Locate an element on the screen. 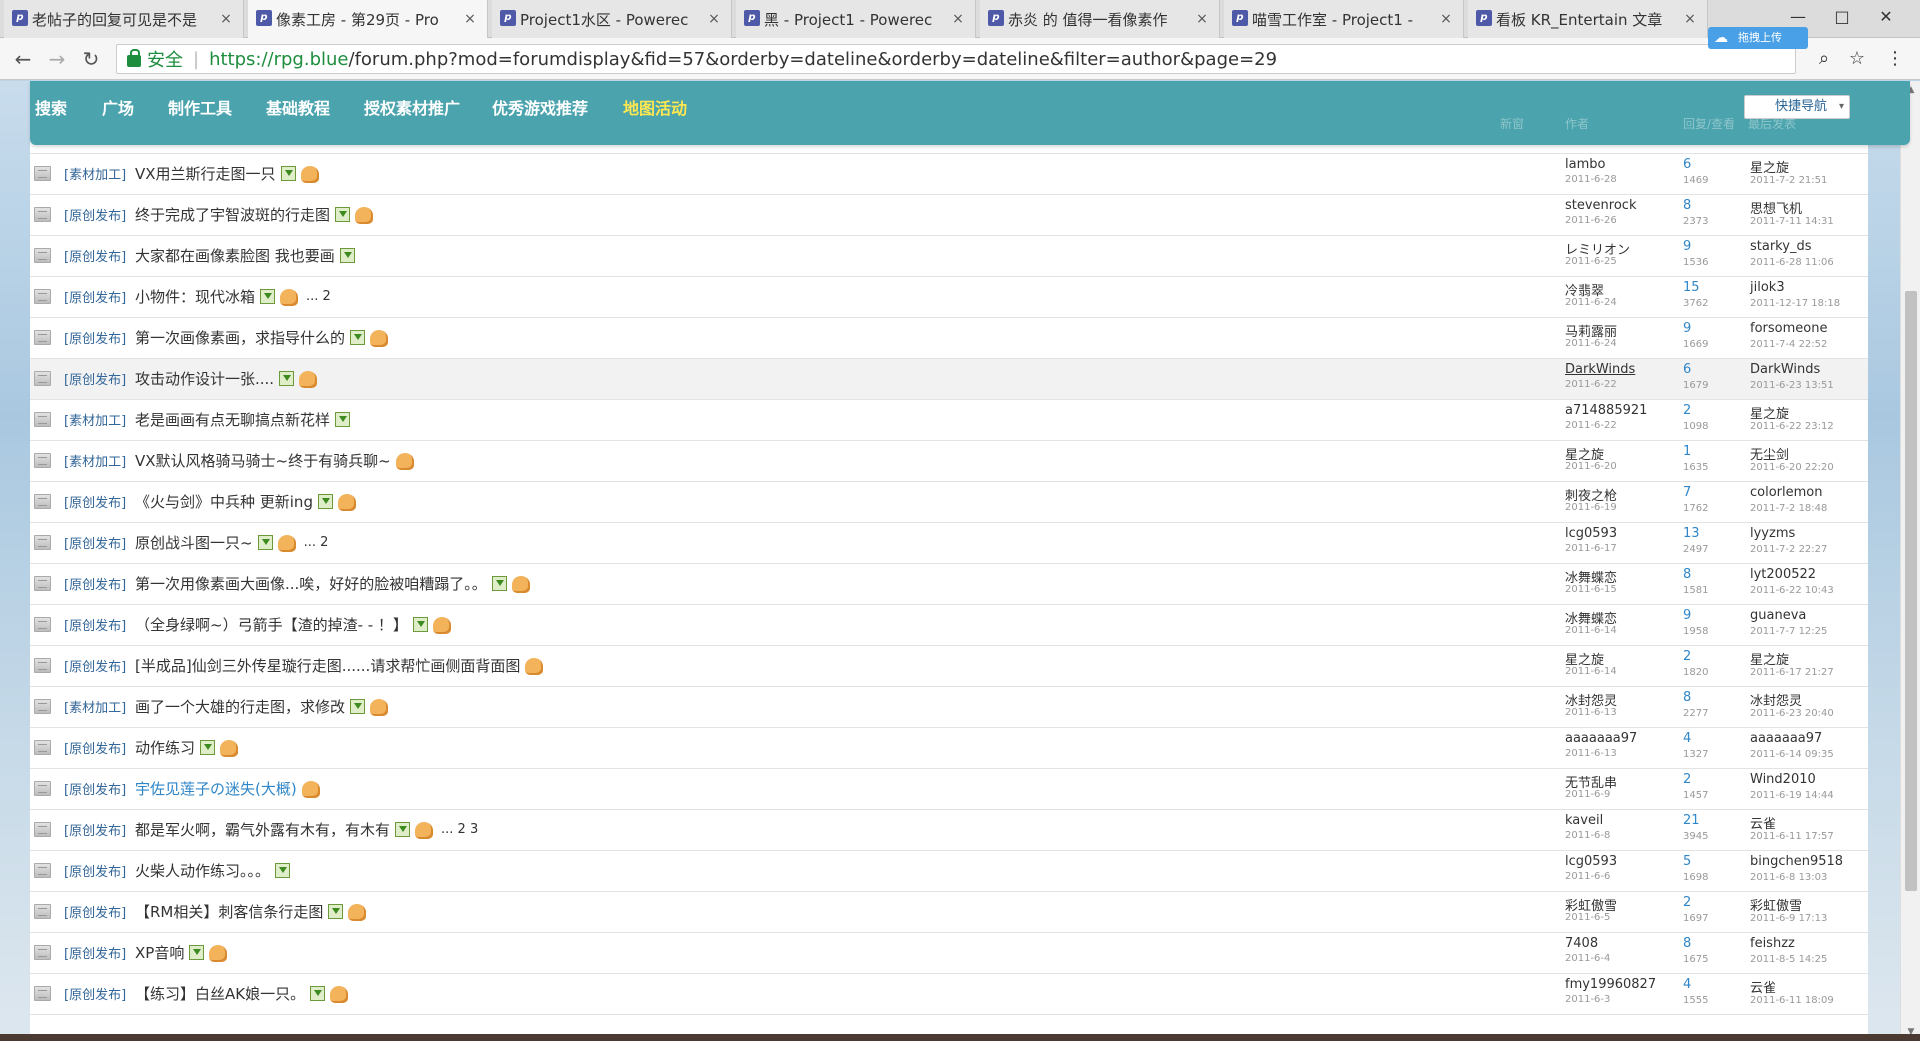  reply-count: 21 is located at coordinates (1691, 820).